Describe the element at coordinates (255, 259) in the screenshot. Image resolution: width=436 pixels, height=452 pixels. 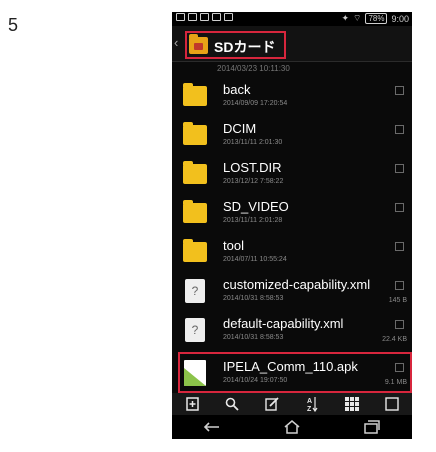
I see `item-date: 2014/07/11 10:55:24` at that location.